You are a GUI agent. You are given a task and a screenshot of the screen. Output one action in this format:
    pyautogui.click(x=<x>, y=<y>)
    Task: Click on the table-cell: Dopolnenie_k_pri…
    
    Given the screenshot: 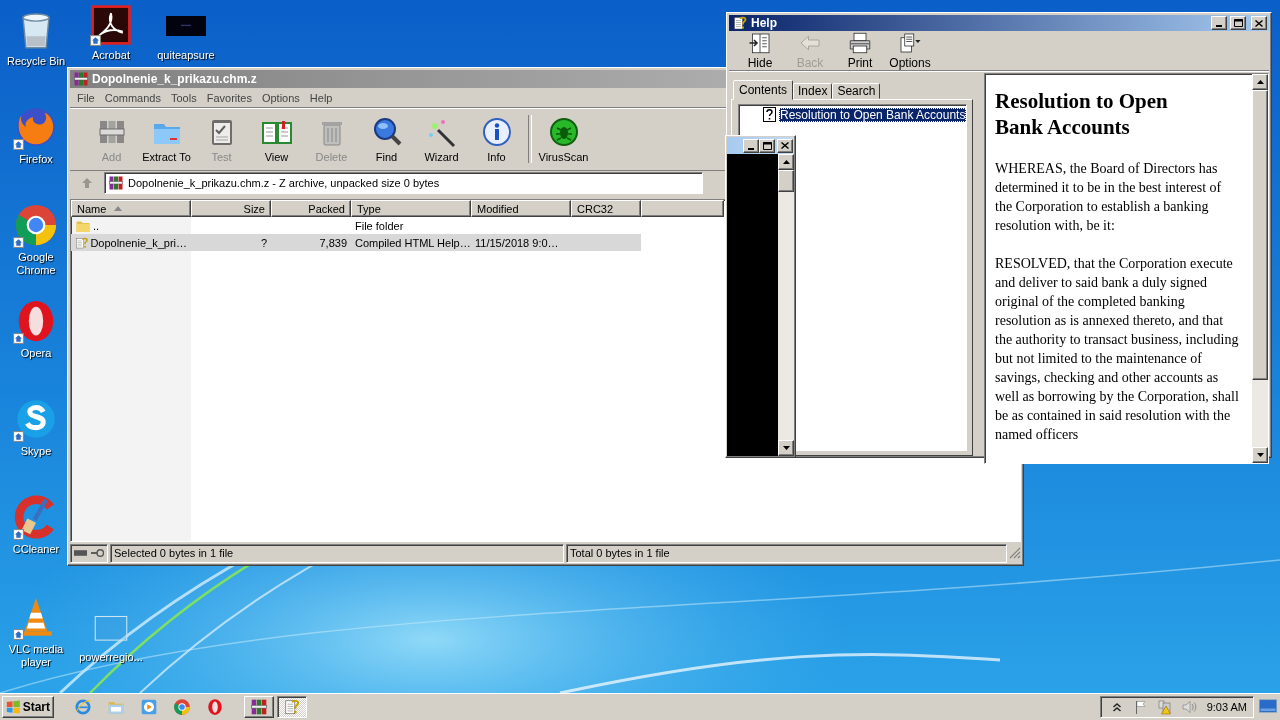 What is the action you would take?
    pyautogui.click(x=138, y=242)
    